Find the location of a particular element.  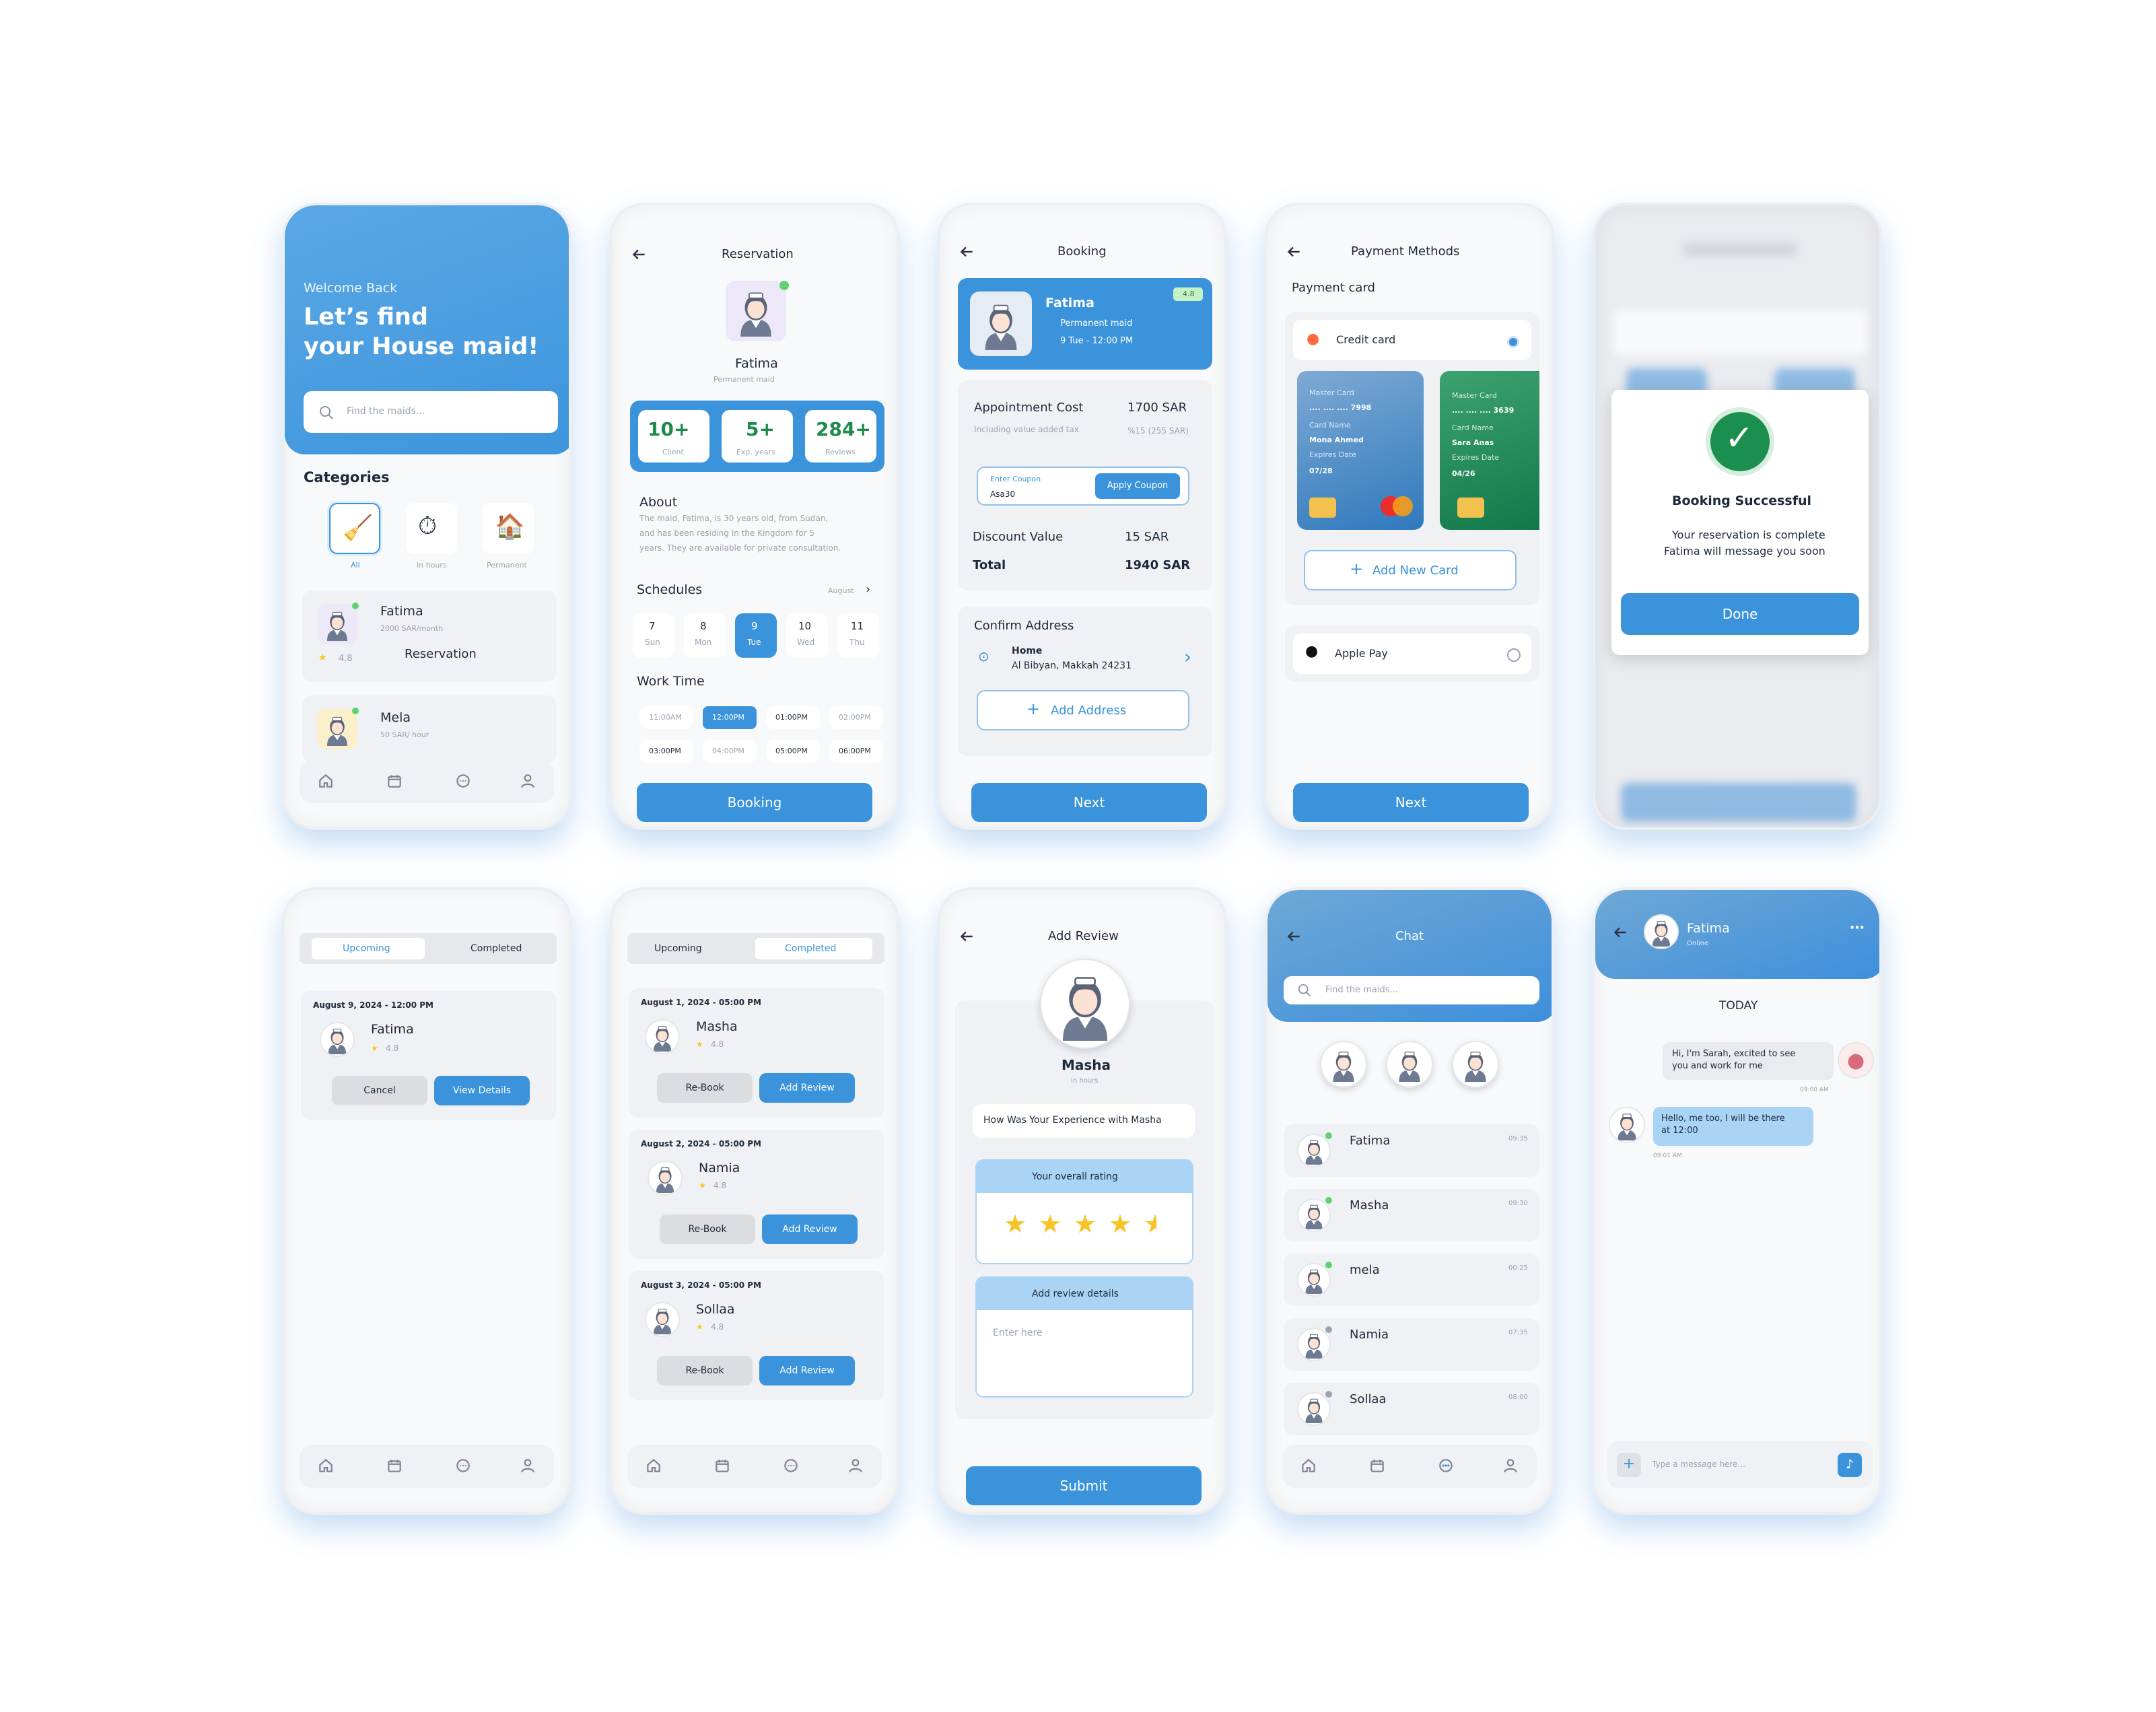

category-all: 🧹 is located at coordinates (354, 528).